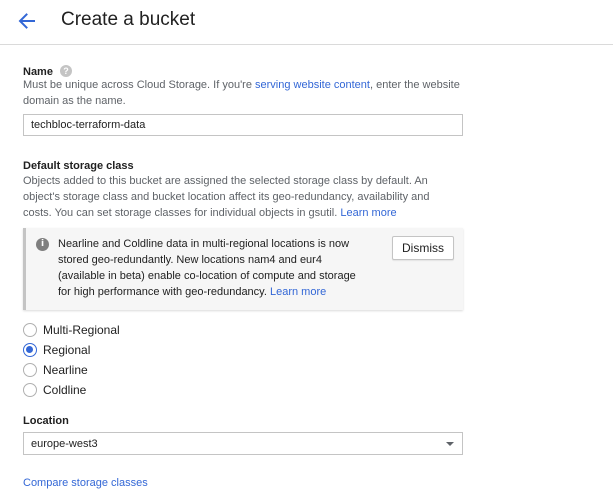  What do you see at coordinates (74, 101) in the screenshot?
I see `name-description-line-2: domain as the name.` at bounding box center [74, 101].